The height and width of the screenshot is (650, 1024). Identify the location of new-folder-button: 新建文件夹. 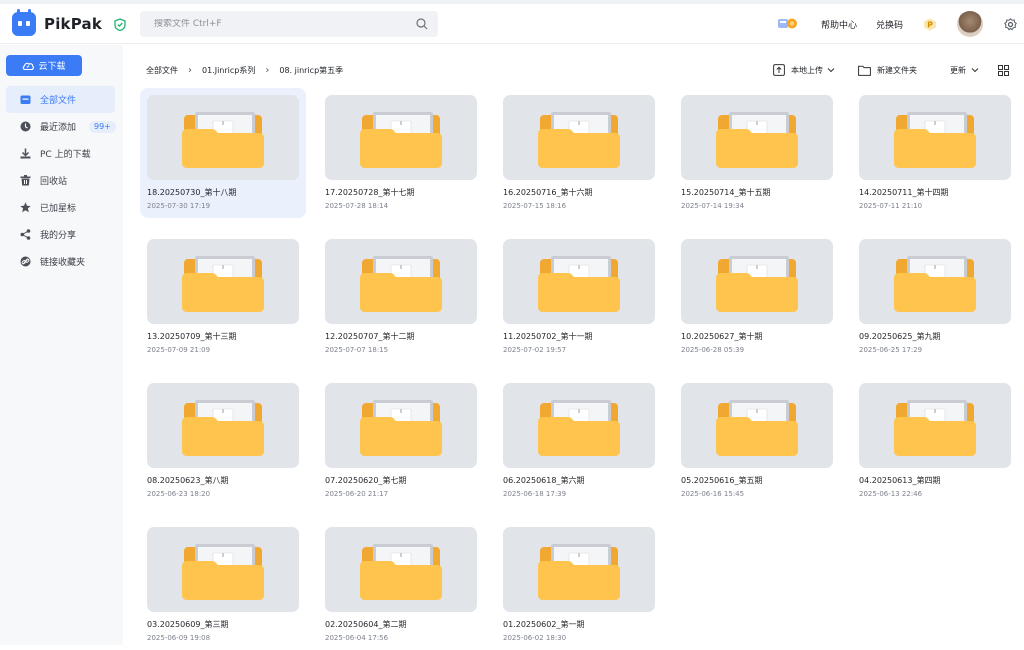
(887, 70).